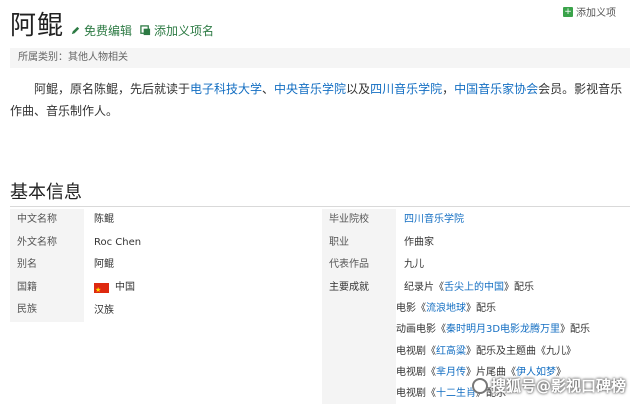  I want to click on info-value-text: 中国, so click(125, 288).